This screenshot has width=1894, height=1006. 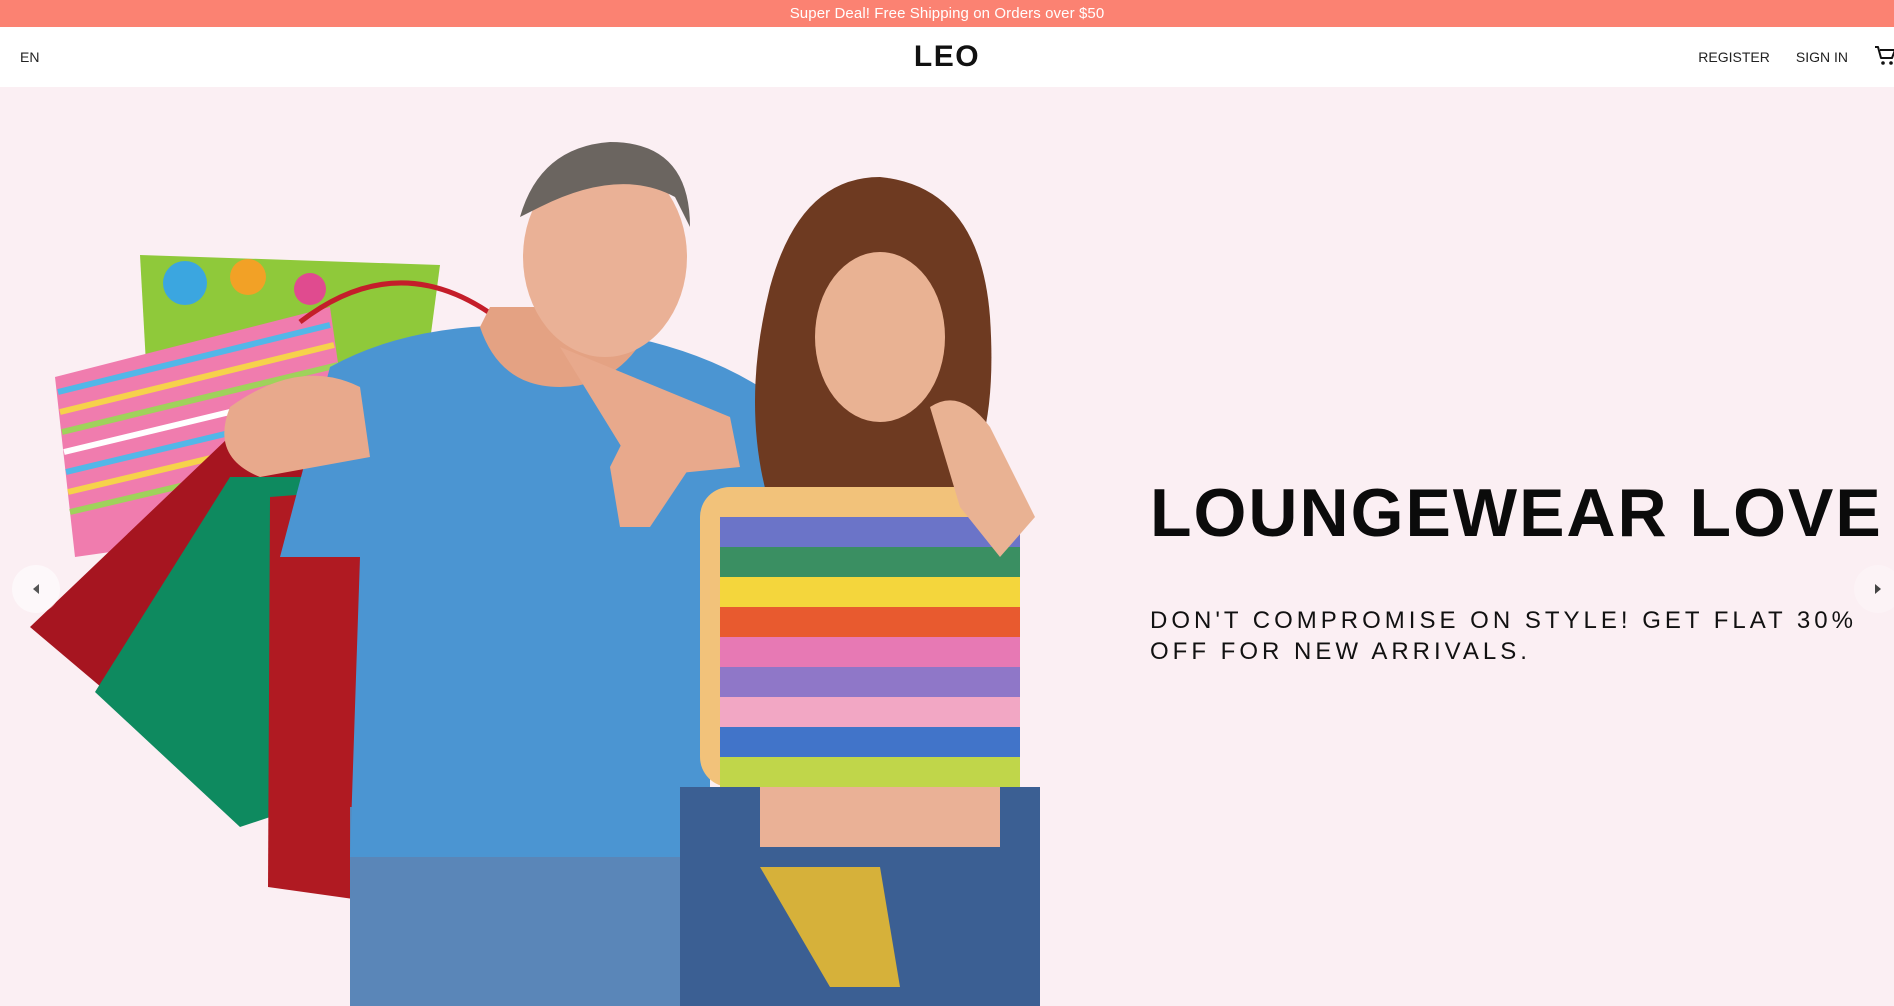 I want to click on register-link: REGISTER, so click(x=1734, y=57).